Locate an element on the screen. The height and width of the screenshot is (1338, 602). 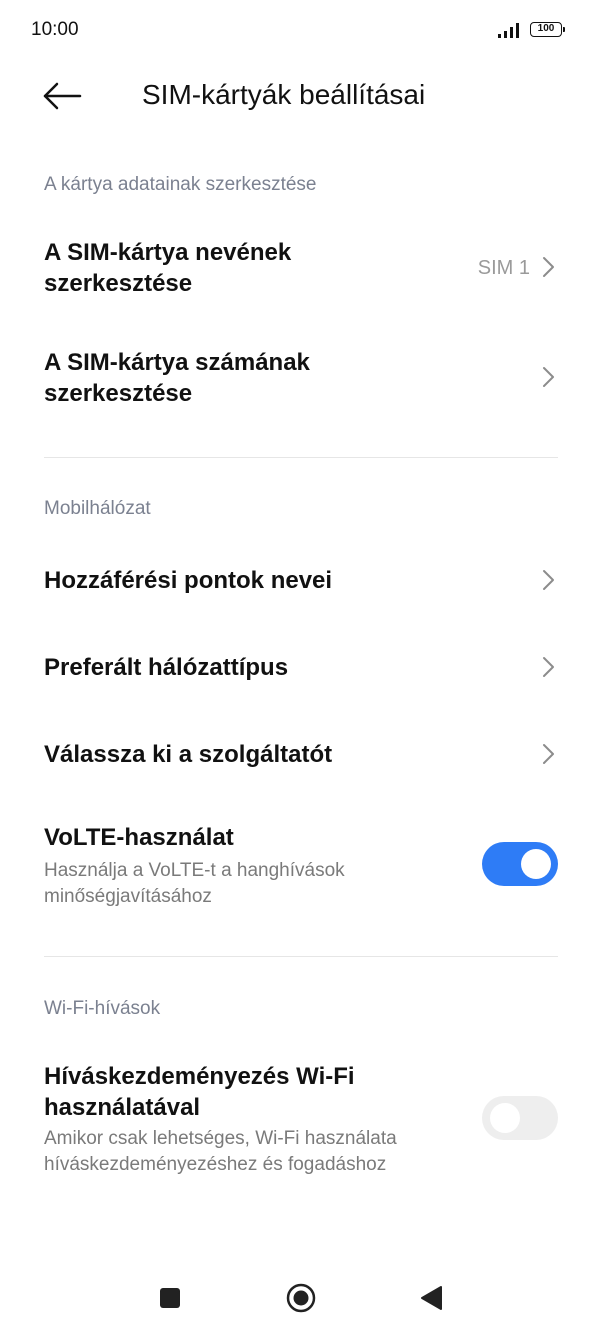
battery-level: 100 is located at coordinates (546, 29).